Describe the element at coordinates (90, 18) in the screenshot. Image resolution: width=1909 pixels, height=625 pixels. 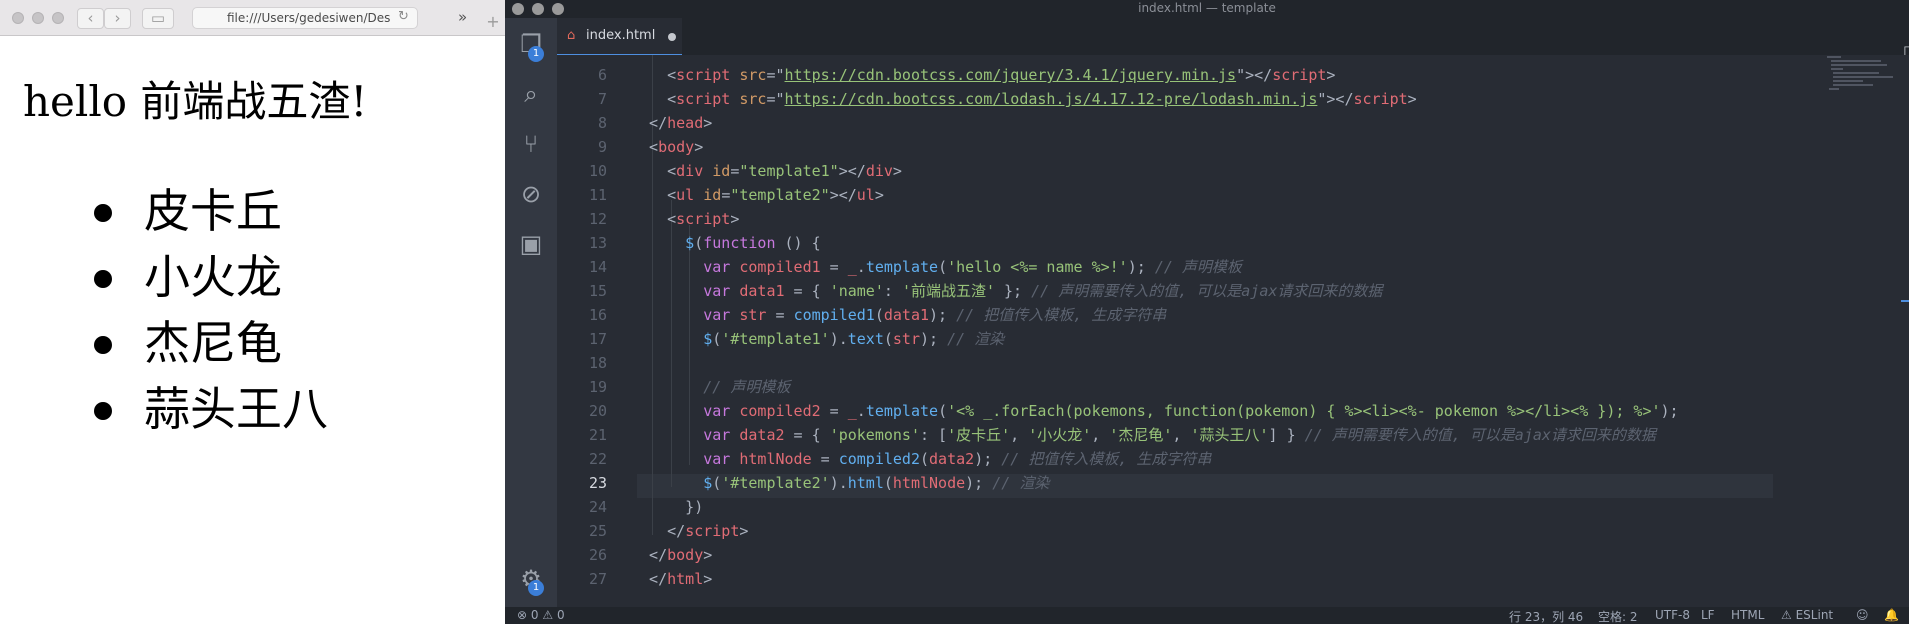
I see `back-button: ‹` at that location.